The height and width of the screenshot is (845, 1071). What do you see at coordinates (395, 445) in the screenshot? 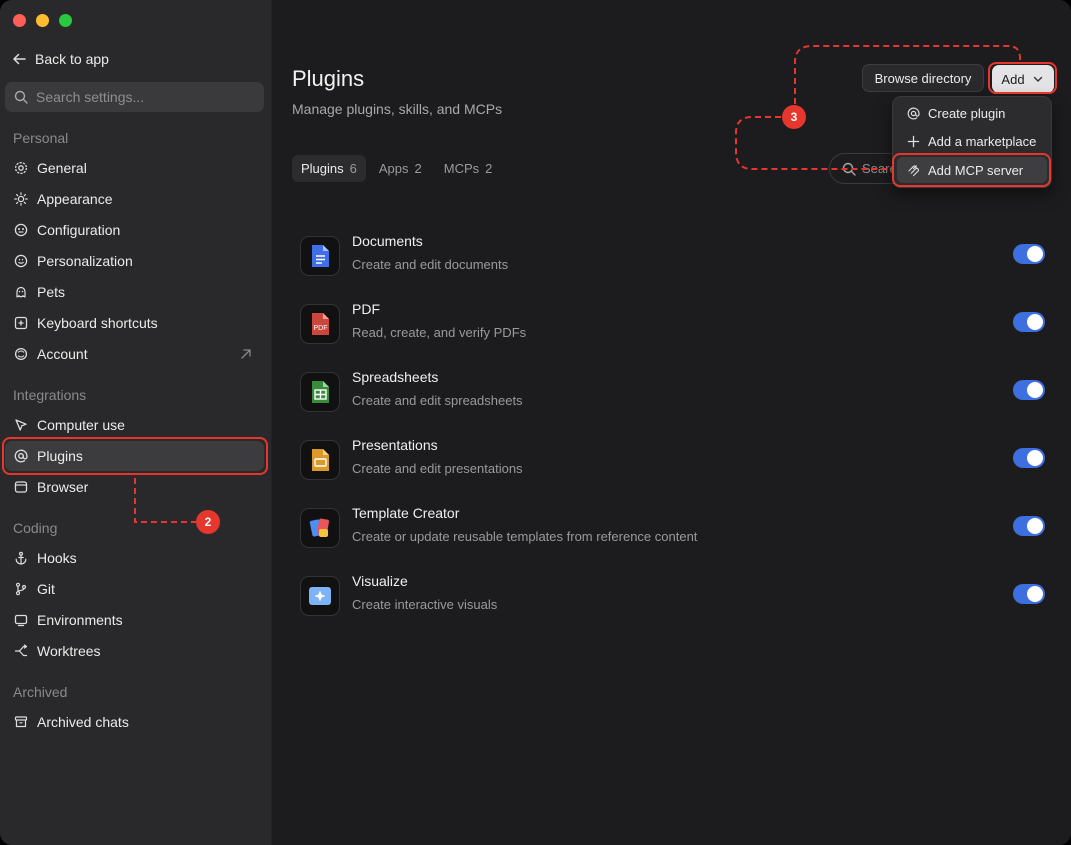
I see `plugin-name: Presentations` at bounding box center [395, 445].